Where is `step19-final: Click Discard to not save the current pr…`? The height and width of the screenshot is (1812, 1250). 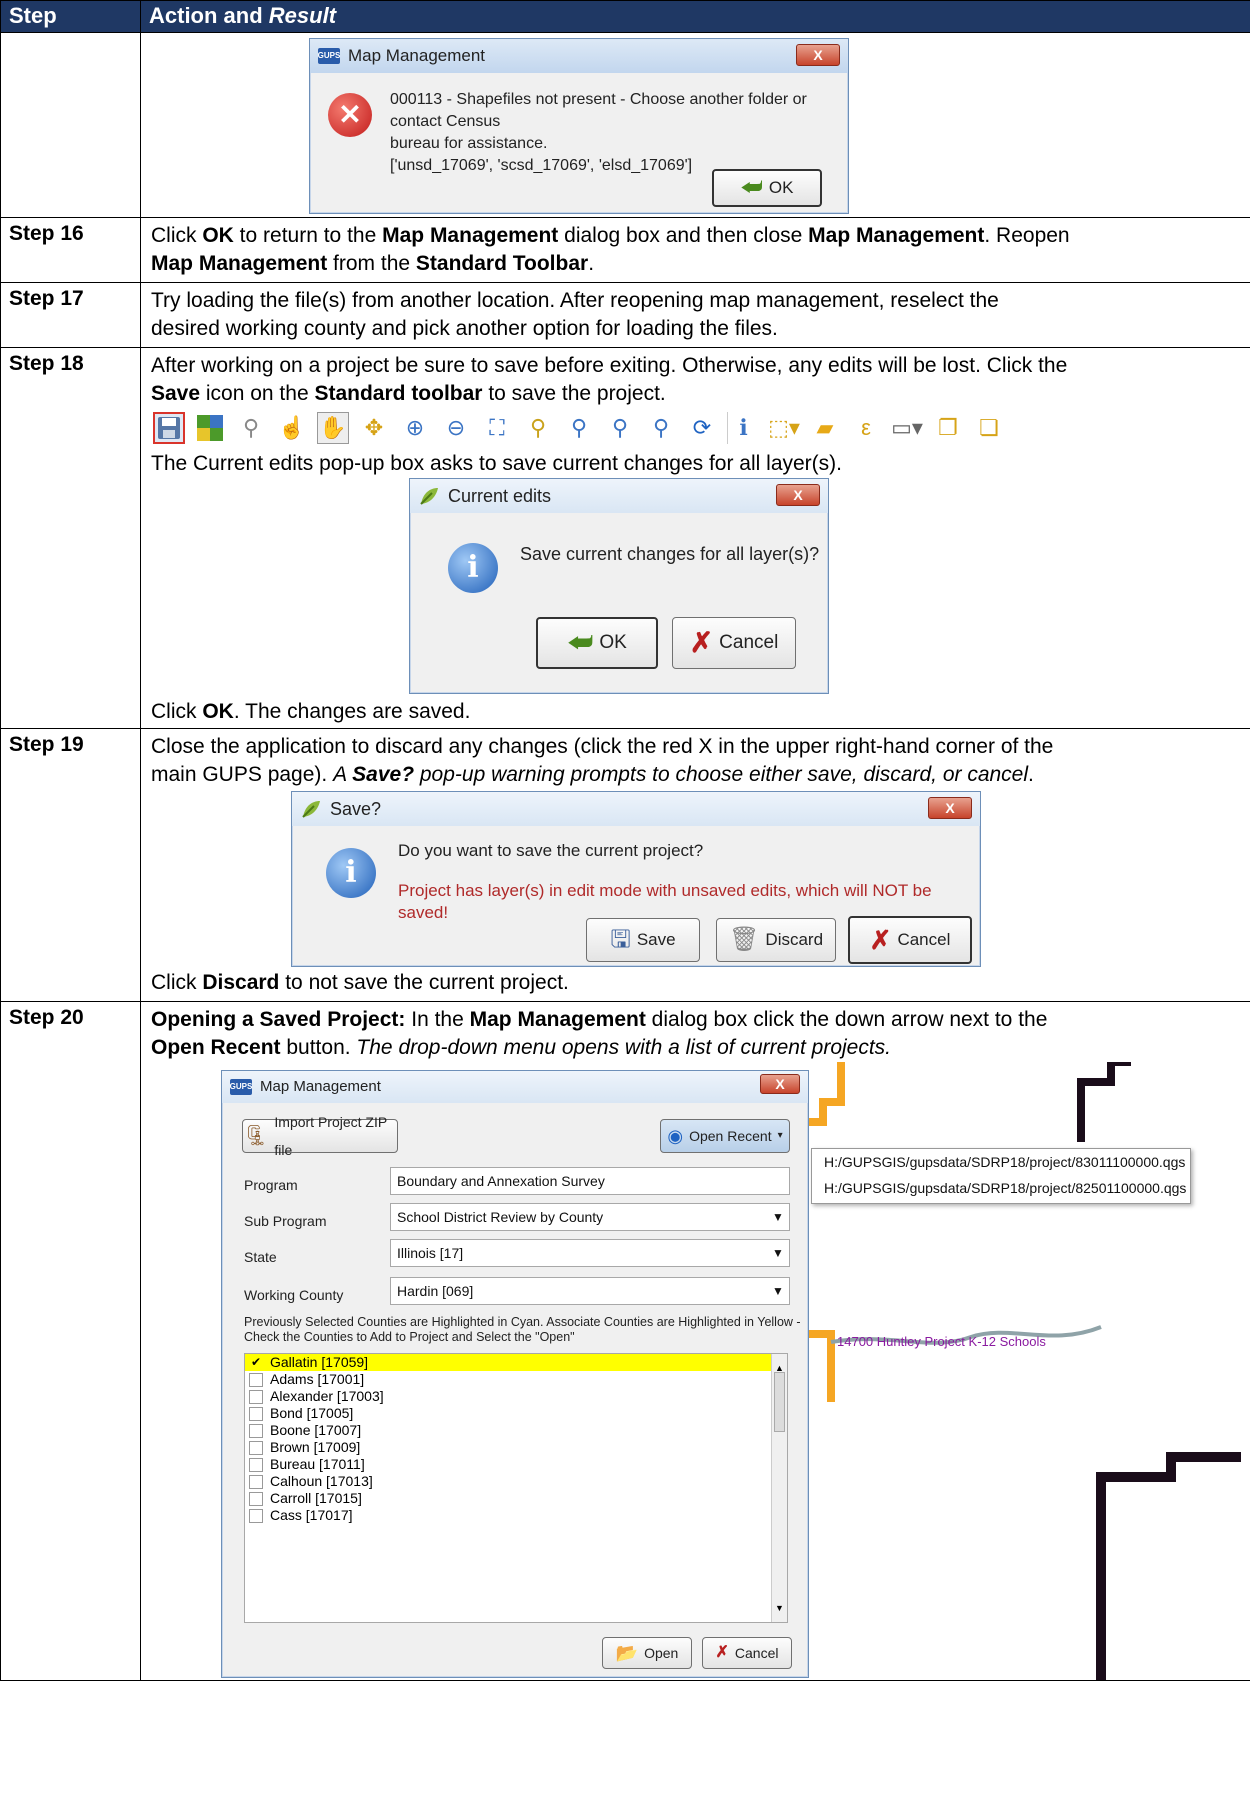 step19-final: Click Discard to not save the current pr… is located at coordinates (360, 982).